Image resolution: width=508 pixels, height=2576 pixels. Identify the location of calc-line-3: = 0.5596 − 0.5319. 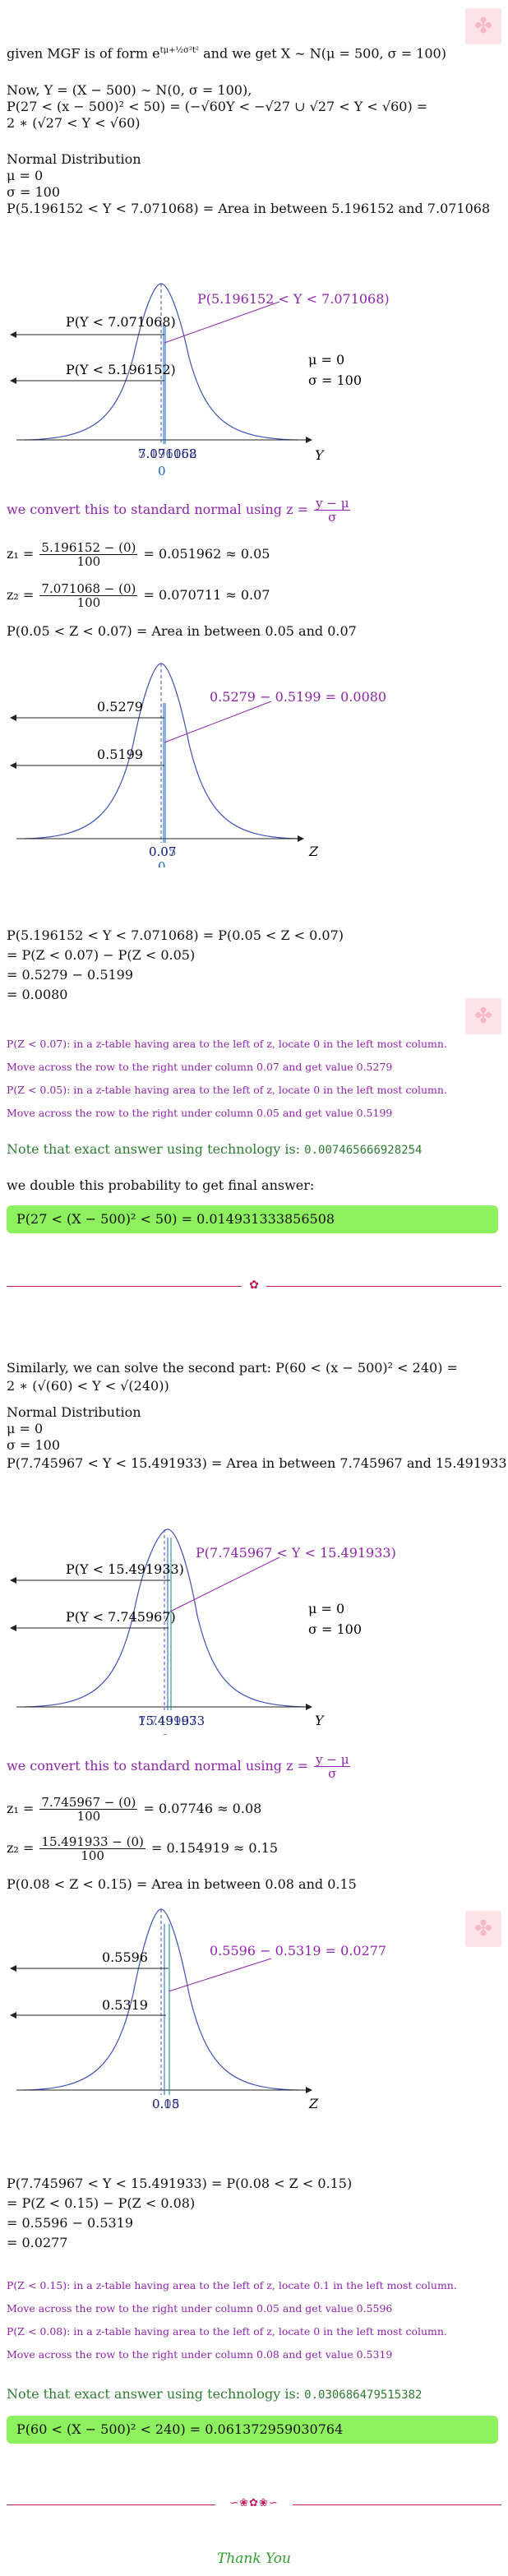
(71, 2223).